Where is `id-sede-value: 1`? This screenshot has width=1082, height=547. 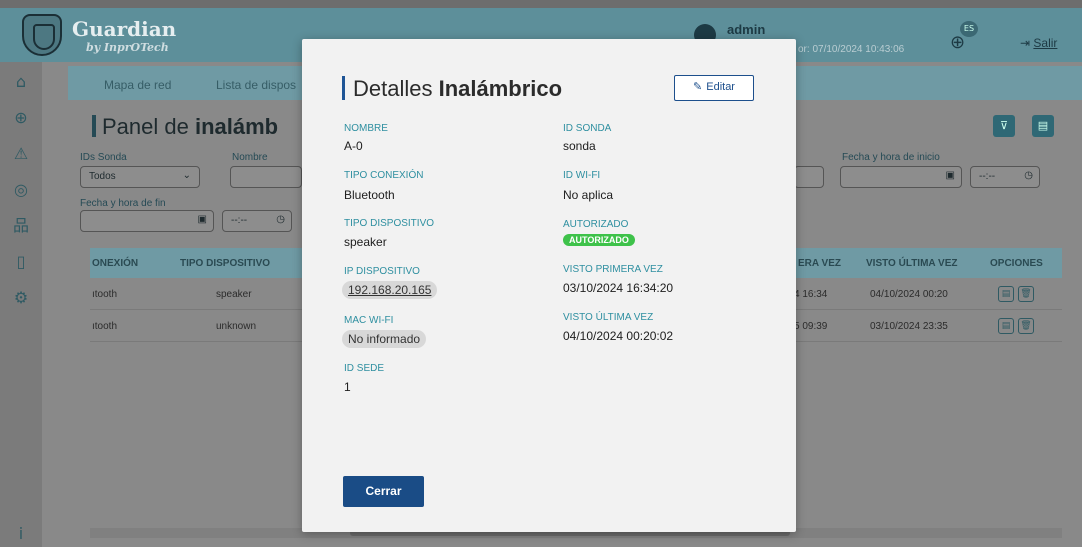
id-sede-value: 1 is located at coordinates (347, 387).